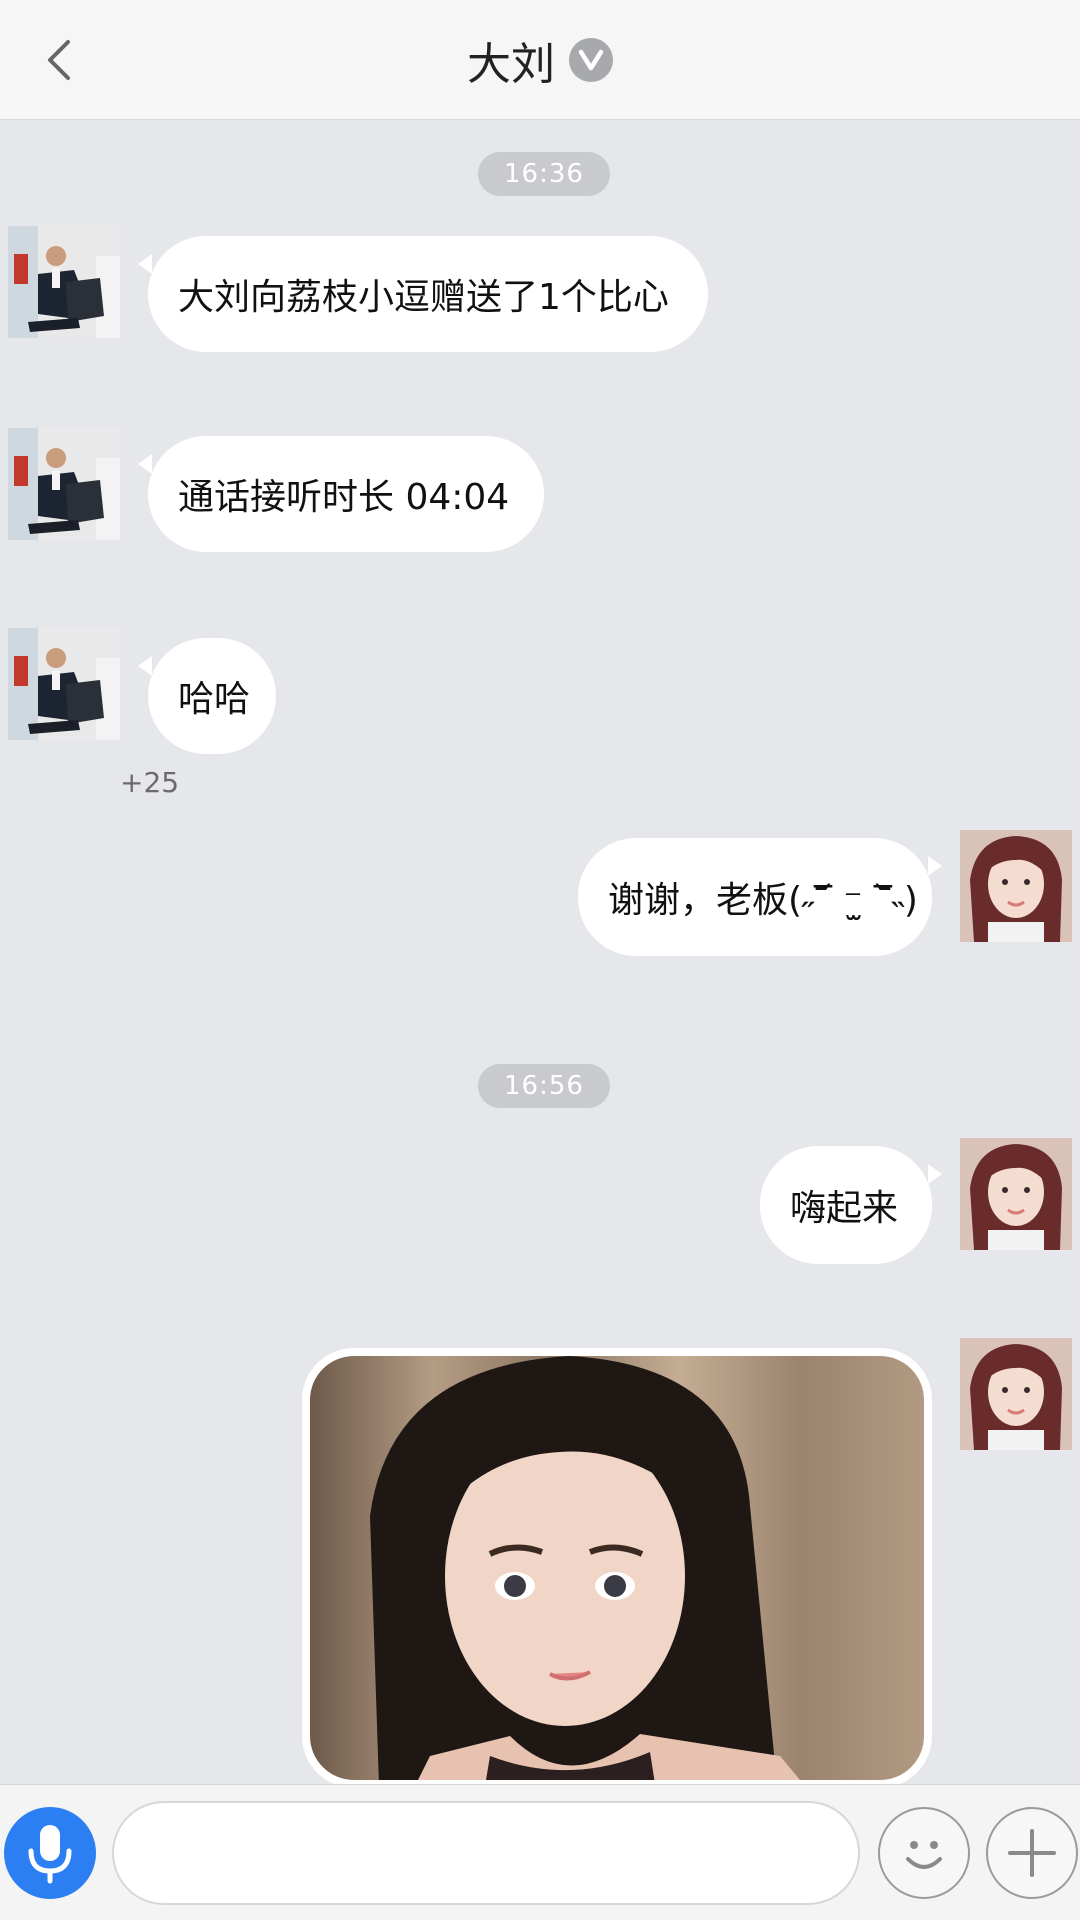 The width and height of the screenshot is (1080, 1920). I want to click on voice-button, so click(50, 1853).